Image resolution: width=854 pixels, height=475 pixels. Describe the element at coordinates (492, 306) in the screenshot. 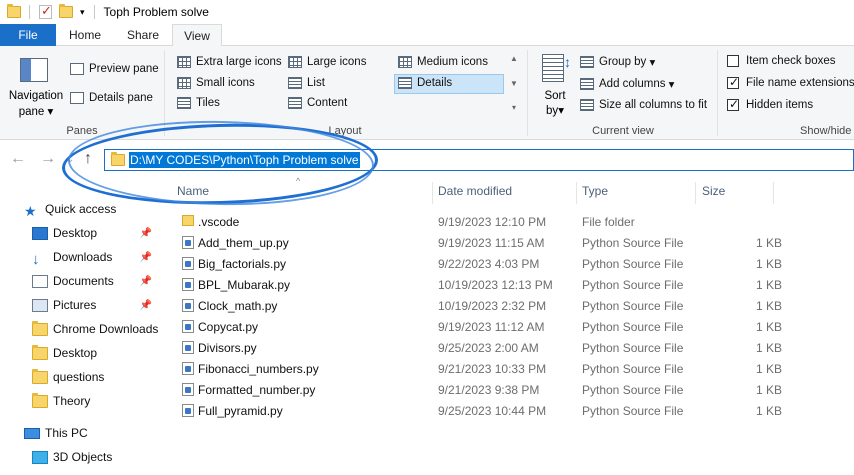

I see `file-date-modified: 10/19/2023 2:32 PM` at that location.